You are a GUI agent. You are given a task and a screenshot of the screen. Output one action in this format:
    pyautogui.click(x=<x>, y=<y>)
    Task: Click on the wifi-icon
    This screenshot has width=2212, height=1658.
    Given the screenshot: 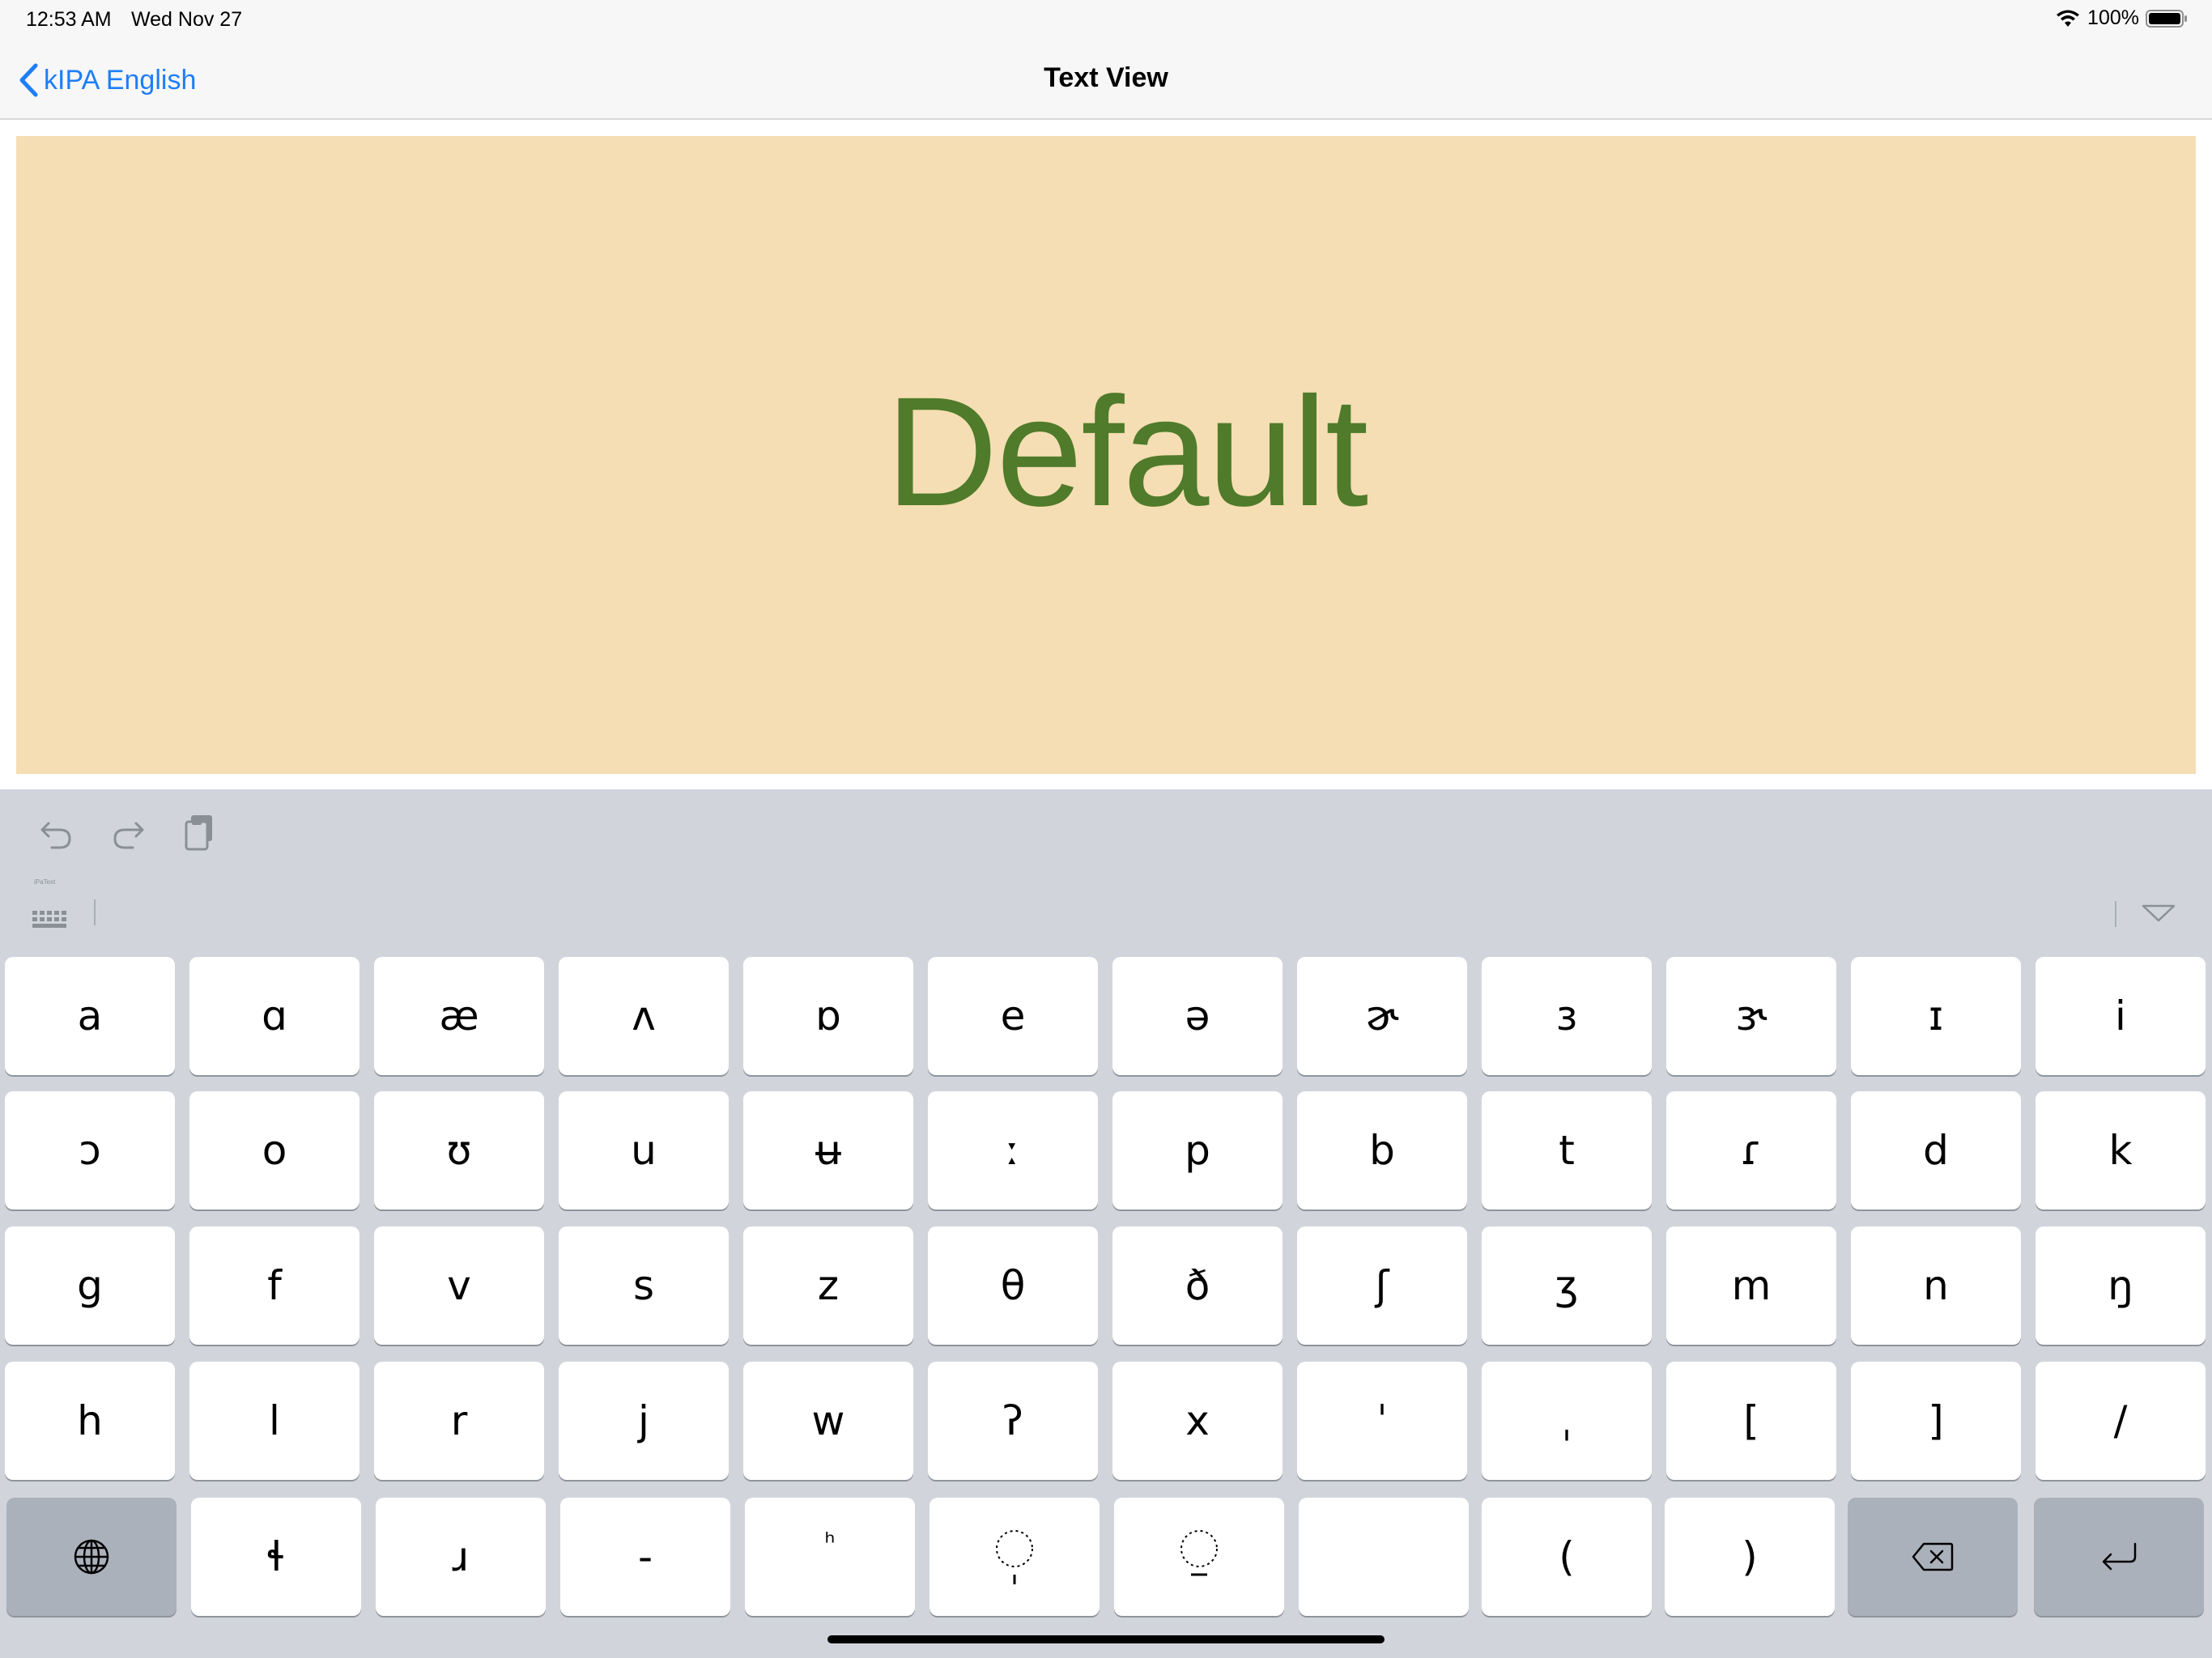 What is the action you would take?
    pyautogui.click(x=2068, y=18)
    